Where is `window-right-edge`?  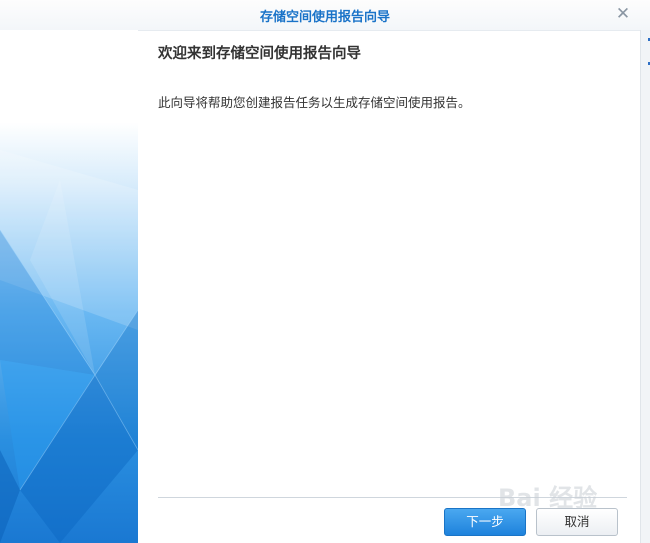 window-right-edge is located at coordinates (645, 286).